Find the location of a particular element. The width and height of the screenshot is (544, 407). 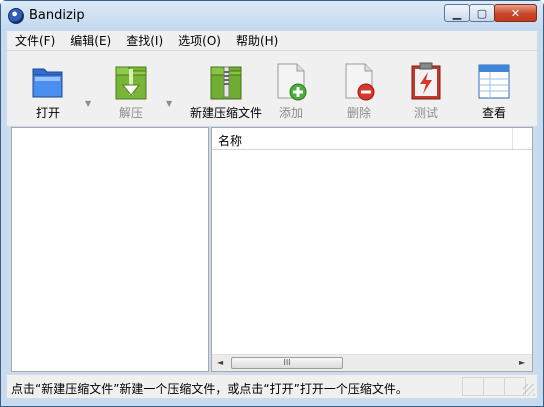

minimize-button: ▁ is located at coordinates (457, 13).